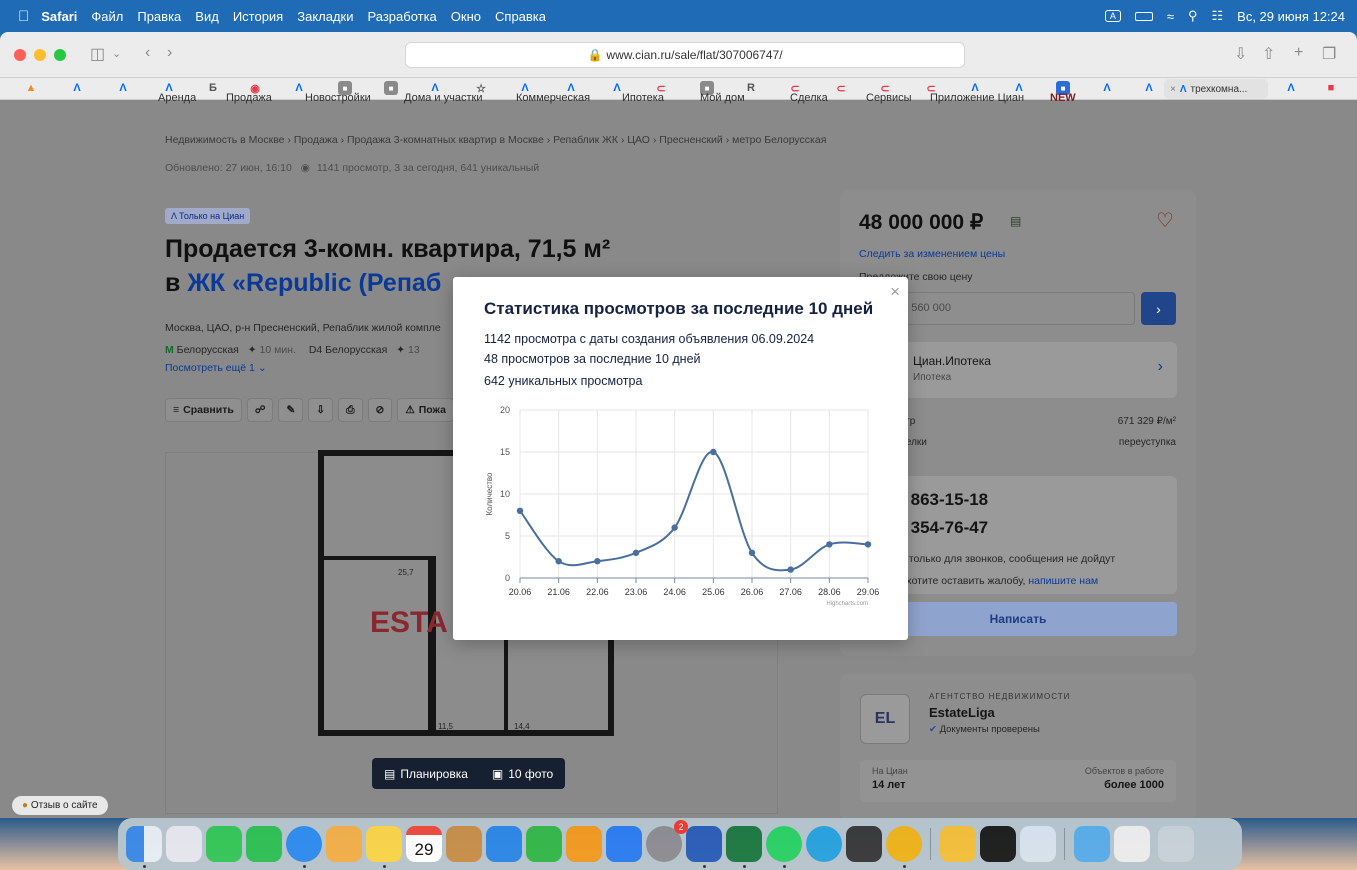  Describe the element at coordinates (177, 98) in the screenshot. I see `nav-item-rent: Аренда` at that location.